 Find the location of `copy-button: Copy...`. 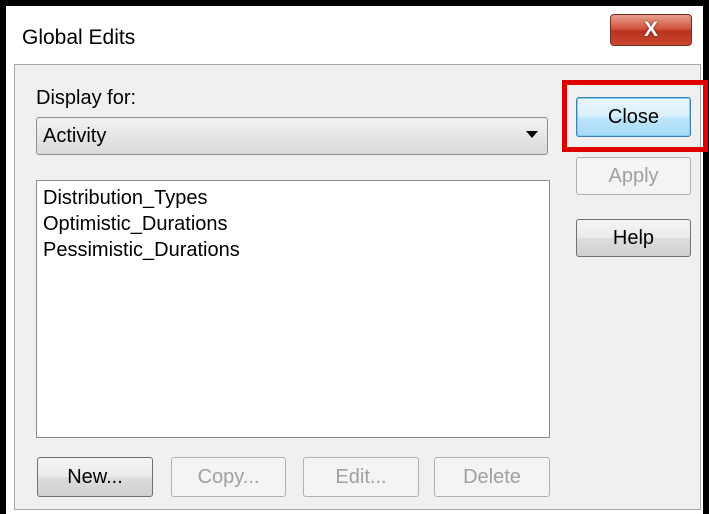

copy-button: Copy... is located at coordinates (228, 477).